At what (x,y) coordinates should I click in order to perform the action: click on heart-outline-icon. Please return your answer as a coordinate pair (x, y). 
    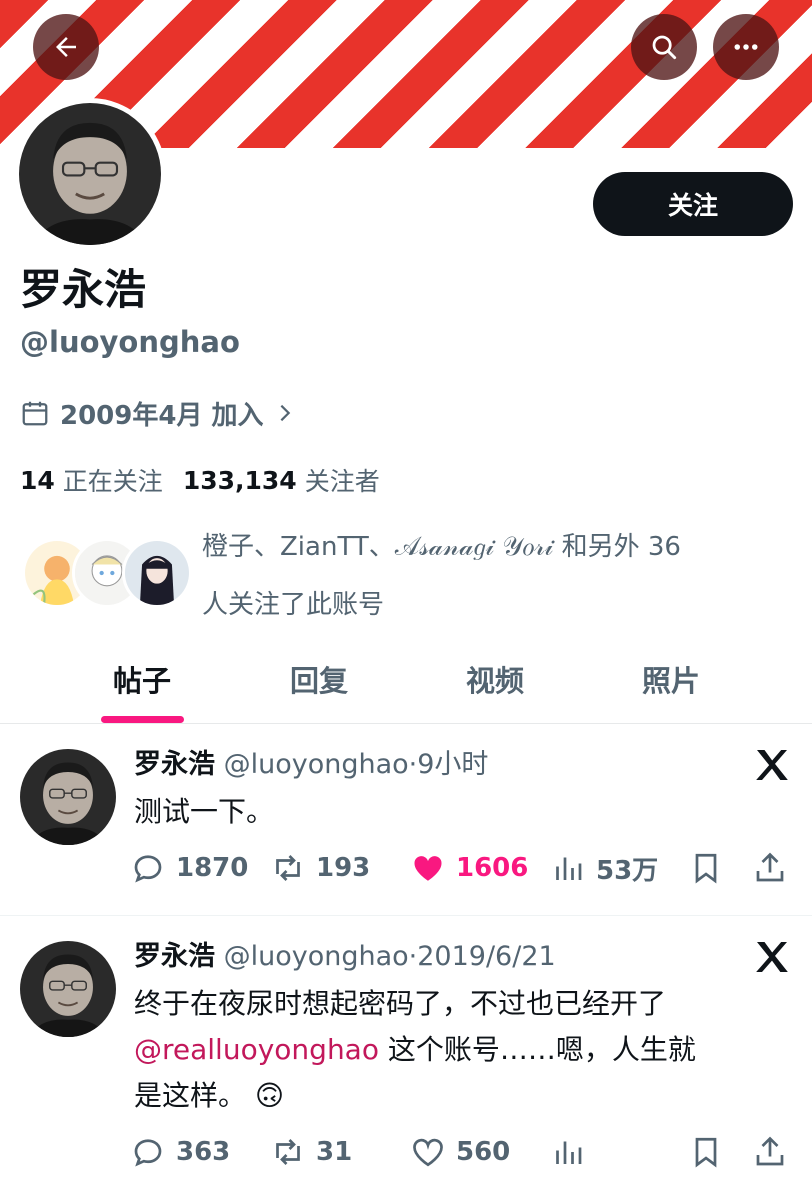
    Looking at the image, I should click on (428, 1152).